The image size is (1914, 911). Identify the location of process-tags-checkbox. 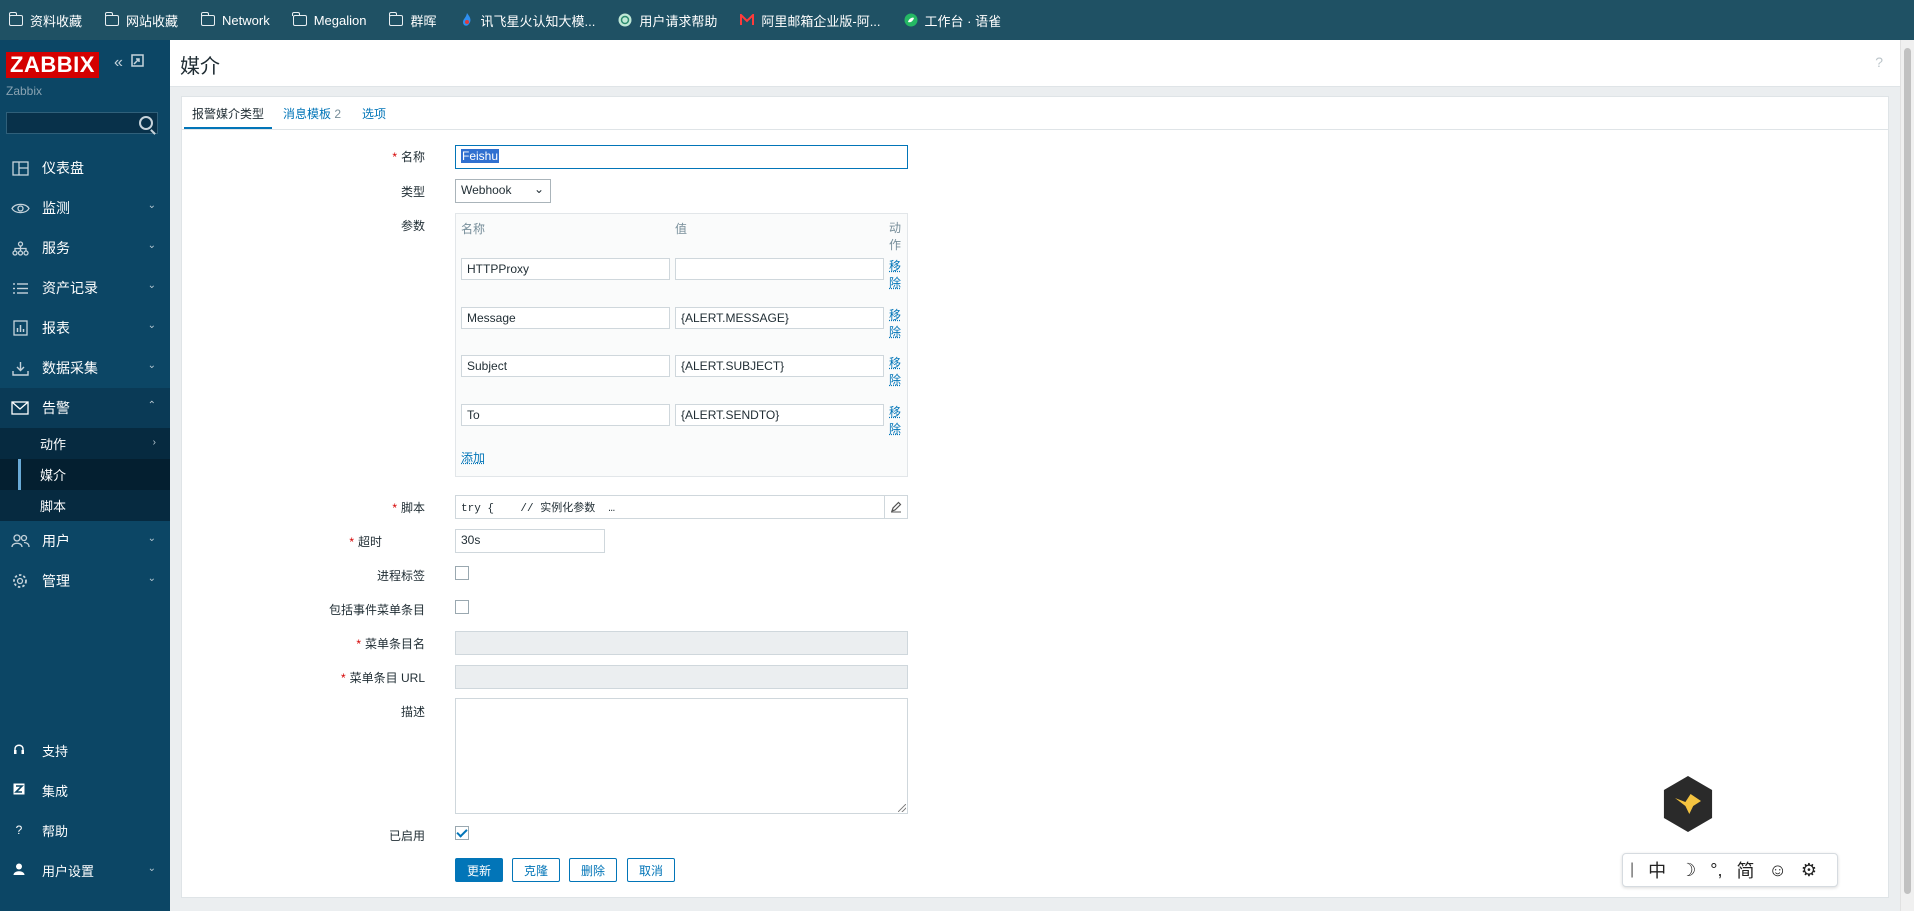
(462, 573).